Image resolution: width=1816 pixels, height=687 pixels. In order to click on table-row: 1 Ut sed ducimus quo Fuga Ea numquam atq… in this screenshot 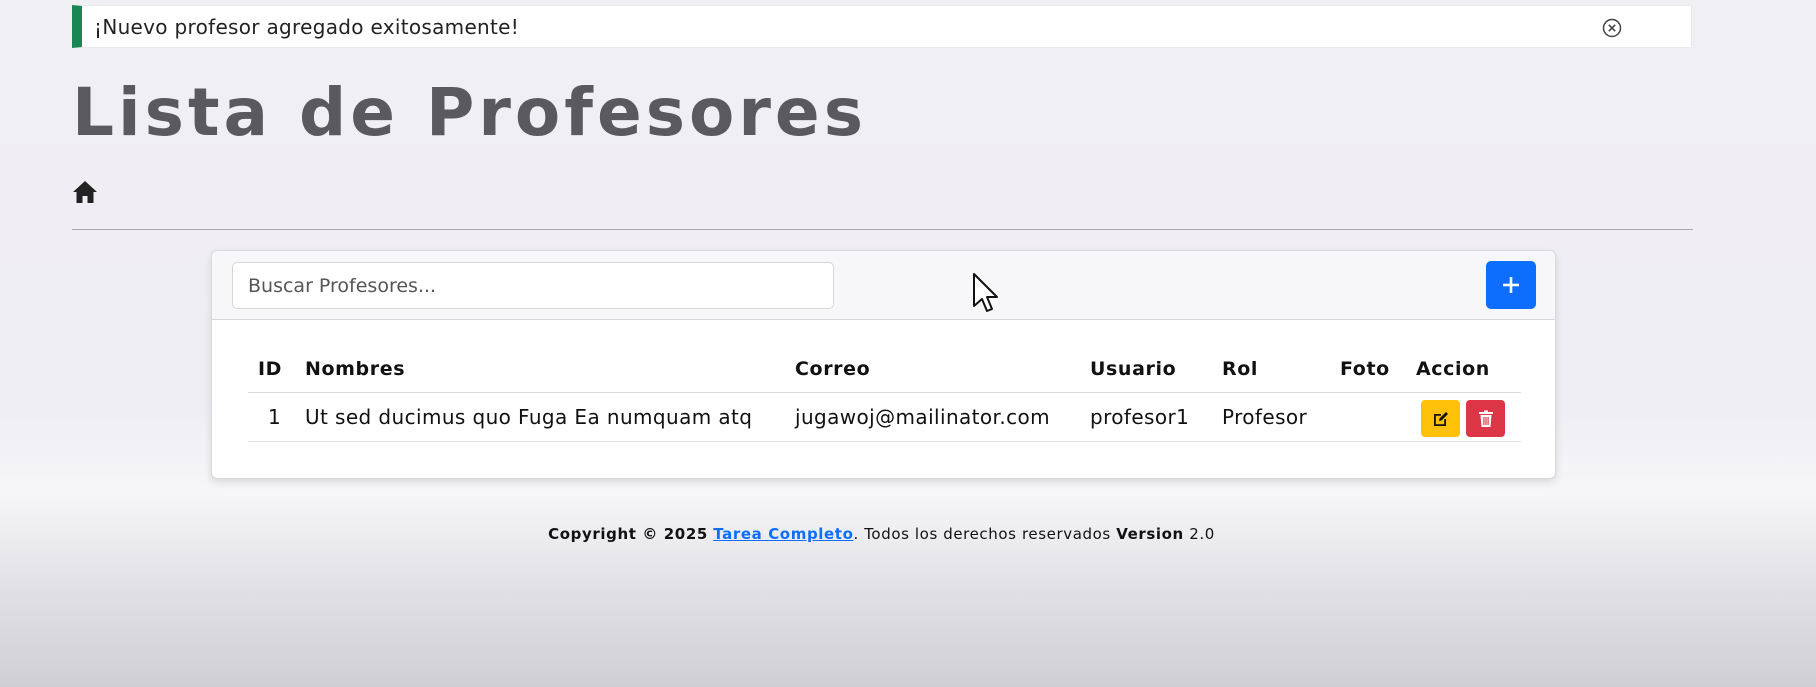, I will do `click(884, 417)`.